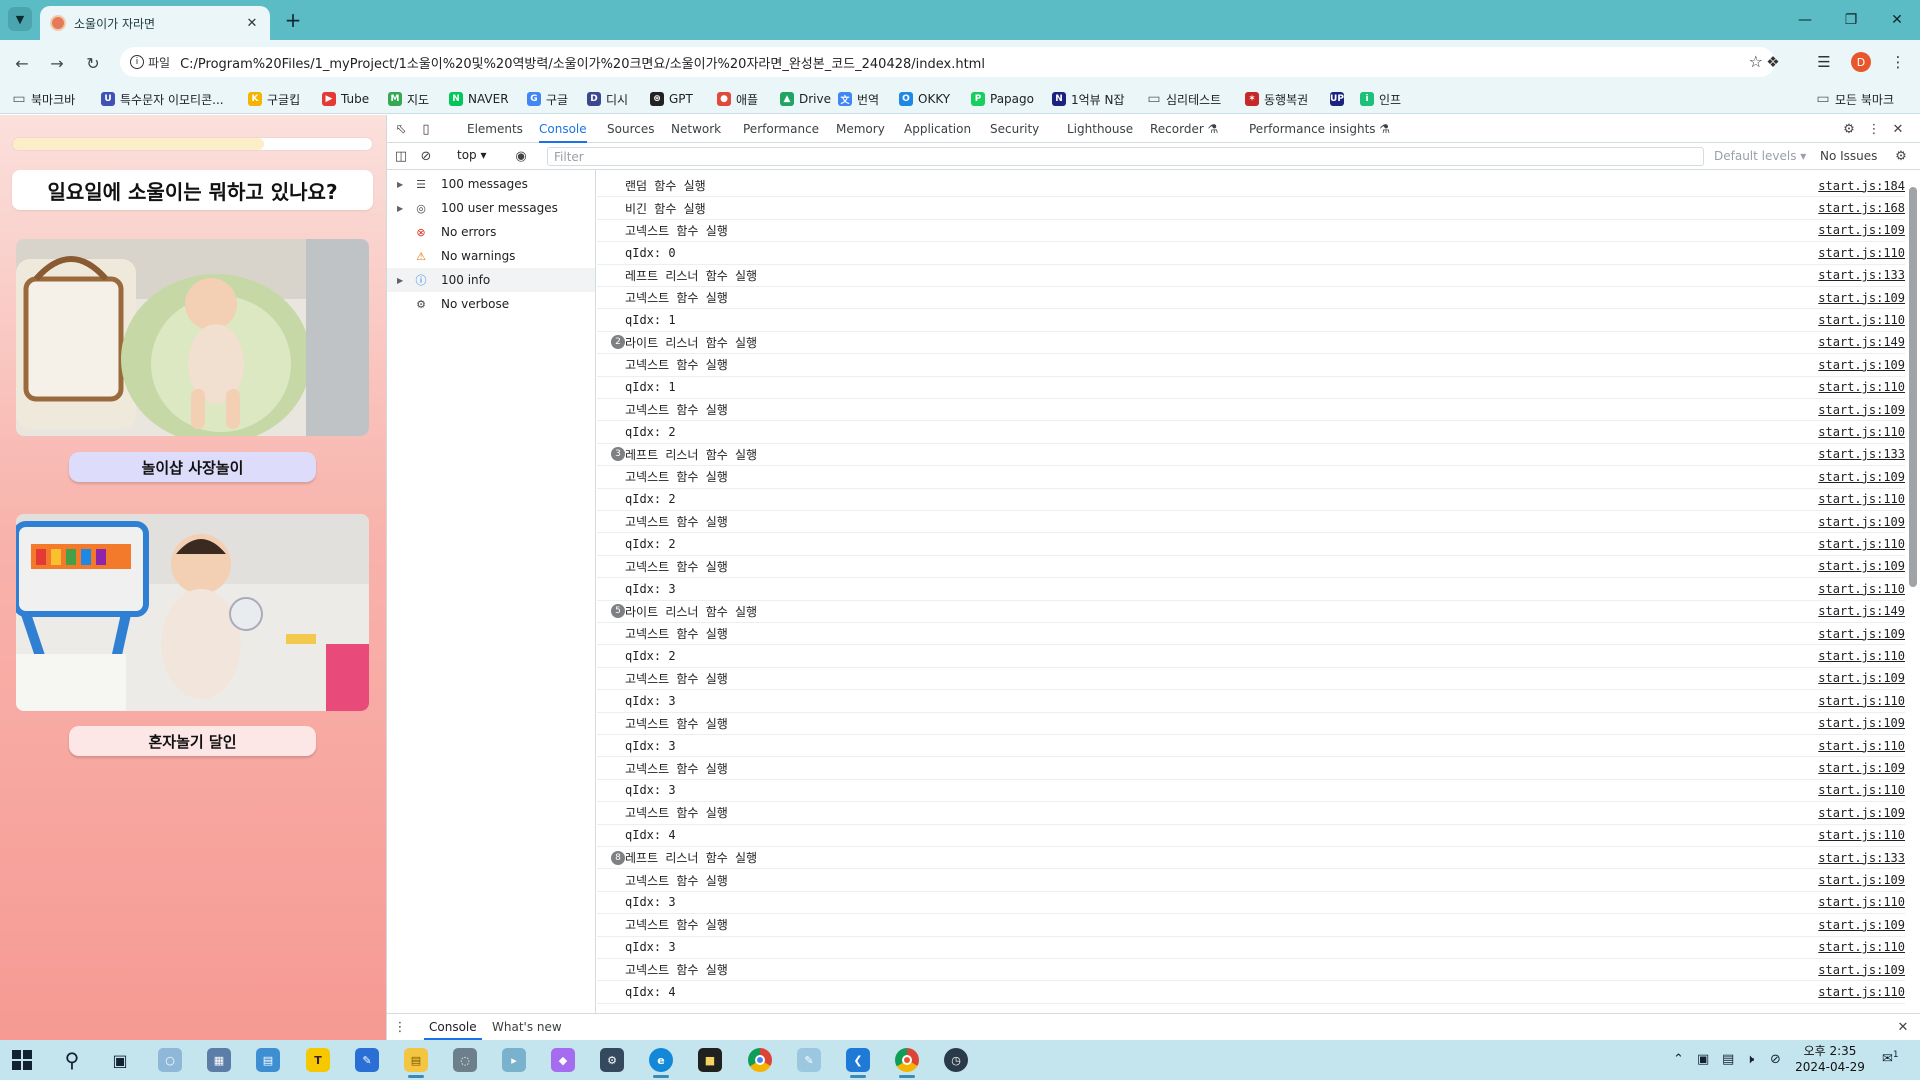  I want to click on bookmark-item: N NAVER, so click(479, 99).